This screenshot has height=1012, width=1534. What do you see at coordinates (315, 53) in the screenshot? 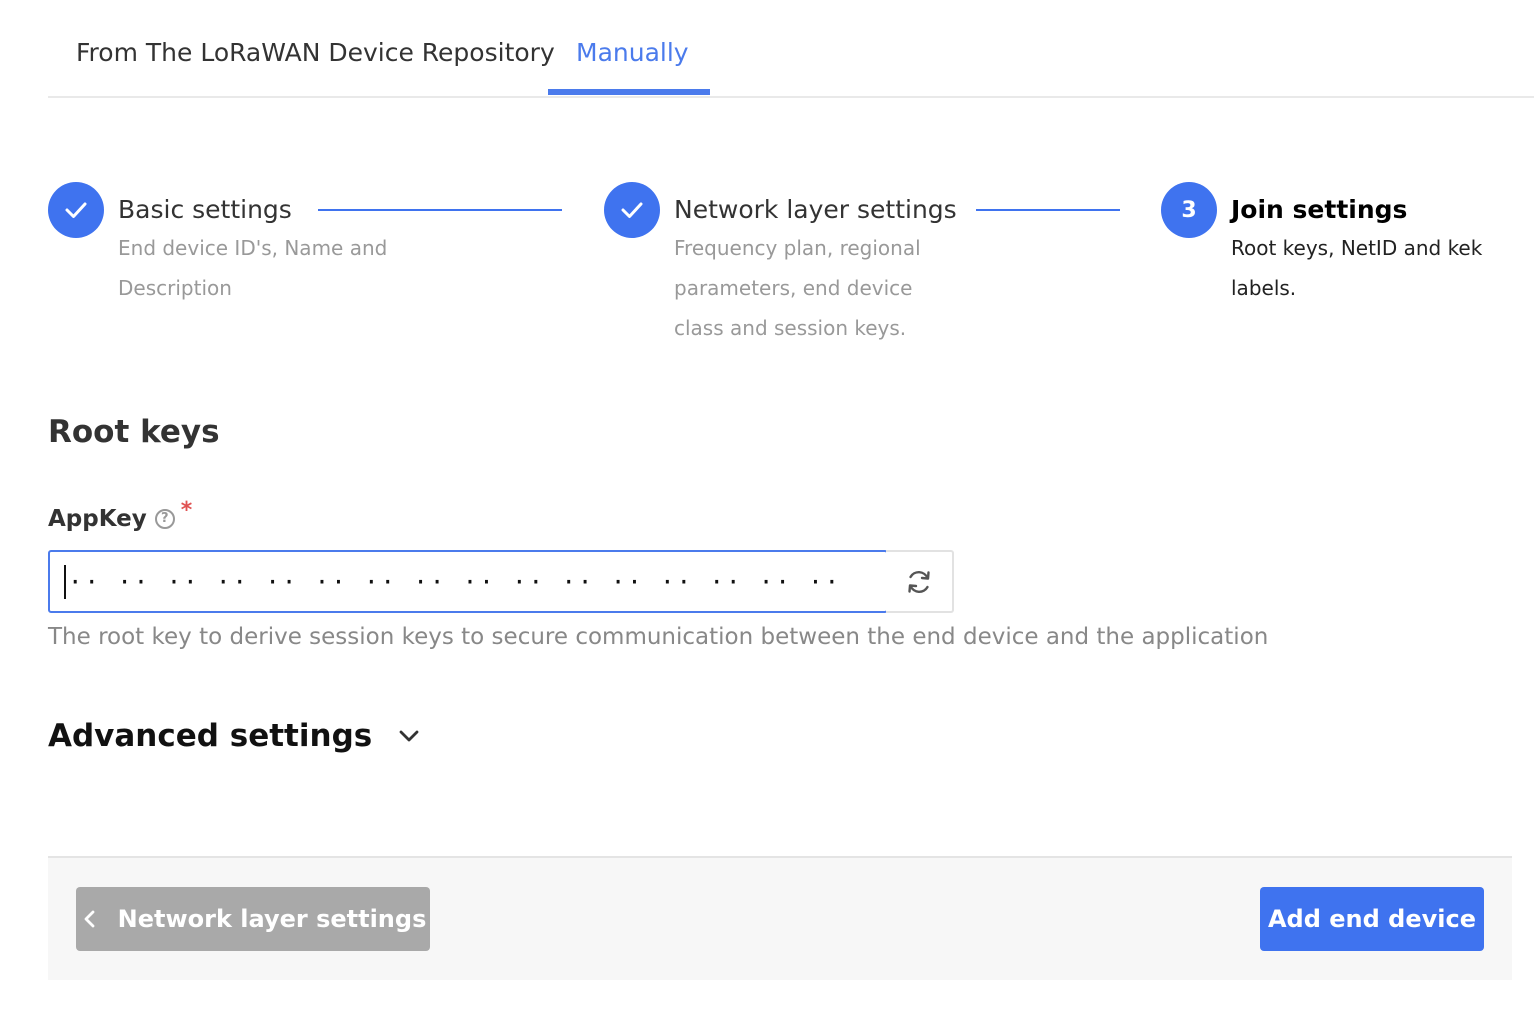
I see `tab-device-repository: From The LoRaWAN Device Repository` at bounding box center [315, 53].